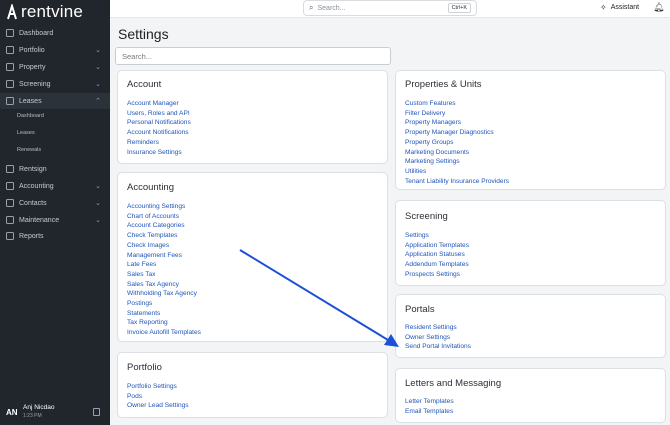 The image size is (670, 425). I want to click on arrow-shaft, so click(314, 295).